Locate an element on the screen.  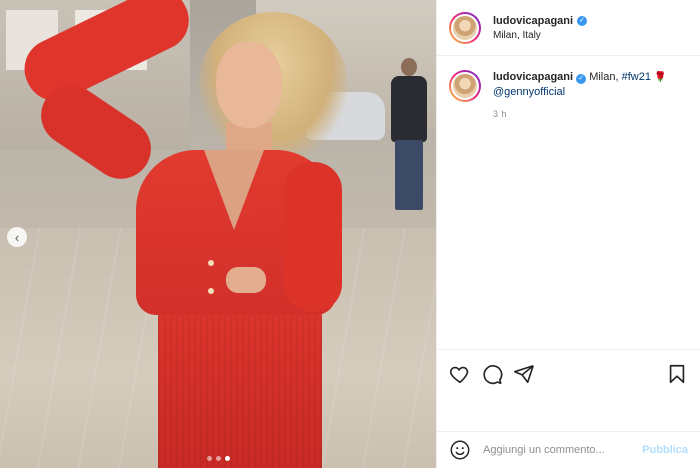
carousel-dots is located at coordinates (218, 458).